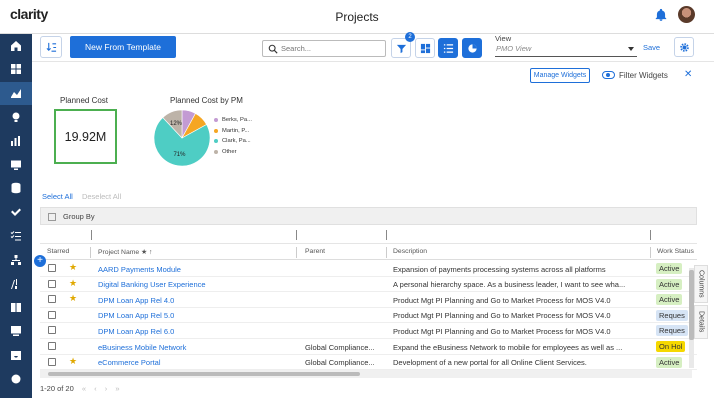  What do you see at coordinates (16, 354) in the screenshot?
I see `sidebar-item-inbox` at bounding box center [16, 354].